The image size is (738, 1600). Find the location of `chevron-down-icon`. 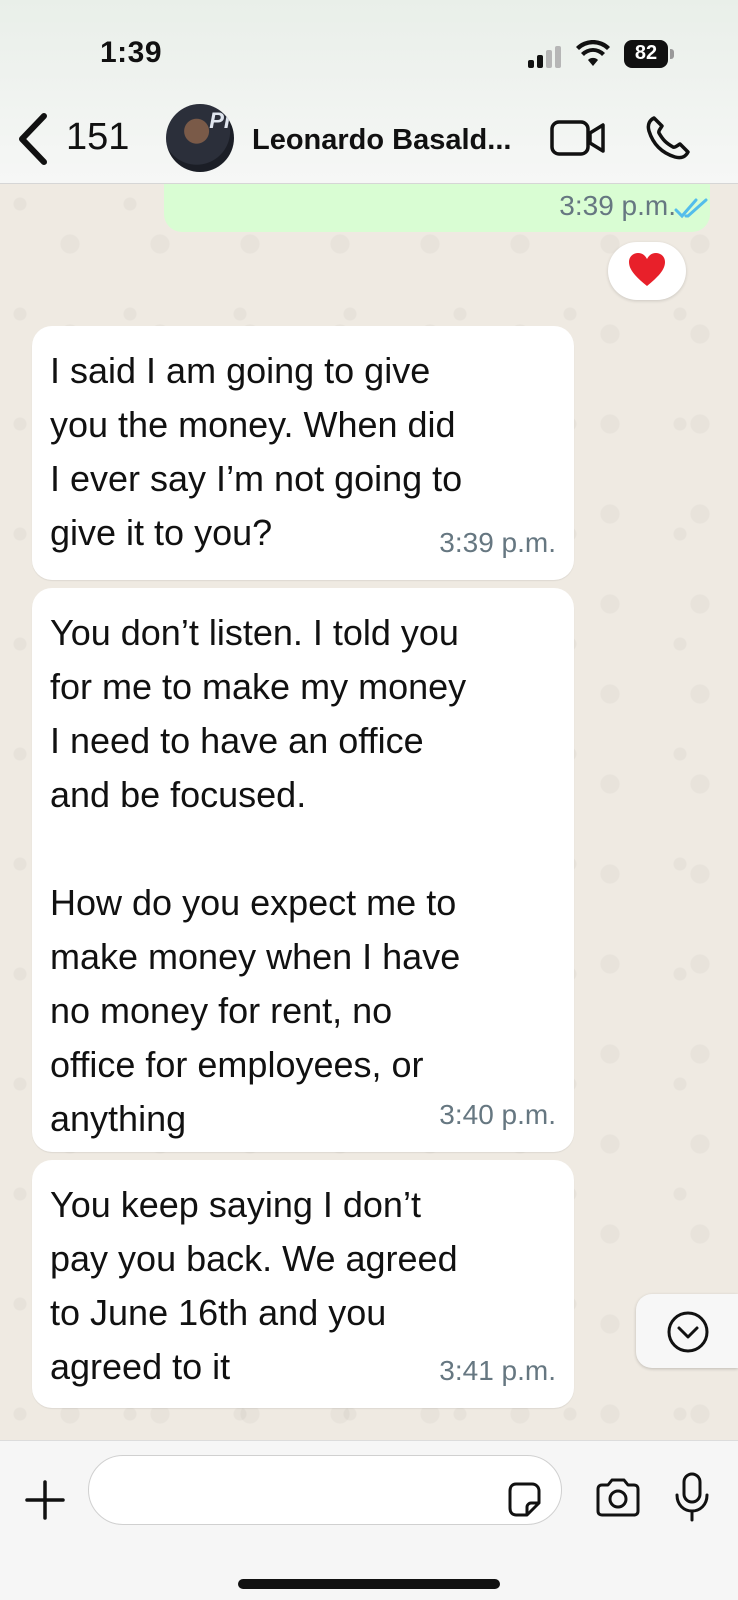

chevron-down-icon is located at coordinates (688, 1332).